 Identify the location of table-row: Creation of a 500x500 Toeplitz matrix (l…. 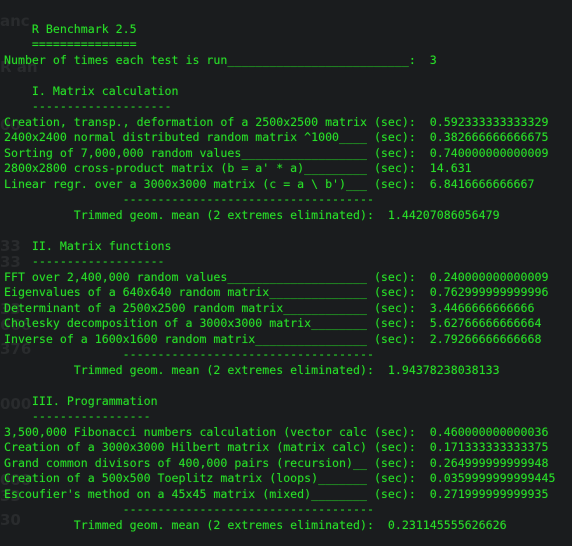
(279, 479).